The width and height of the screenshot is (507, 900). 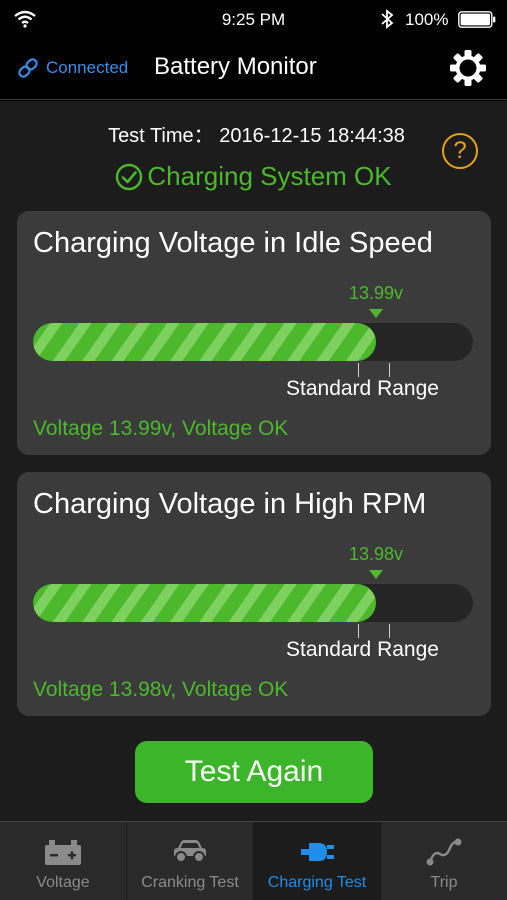 What do you see at coordinates (477, 19) in the screenshot?
I see `battery-status-icon` at bounding box center [477, 19].